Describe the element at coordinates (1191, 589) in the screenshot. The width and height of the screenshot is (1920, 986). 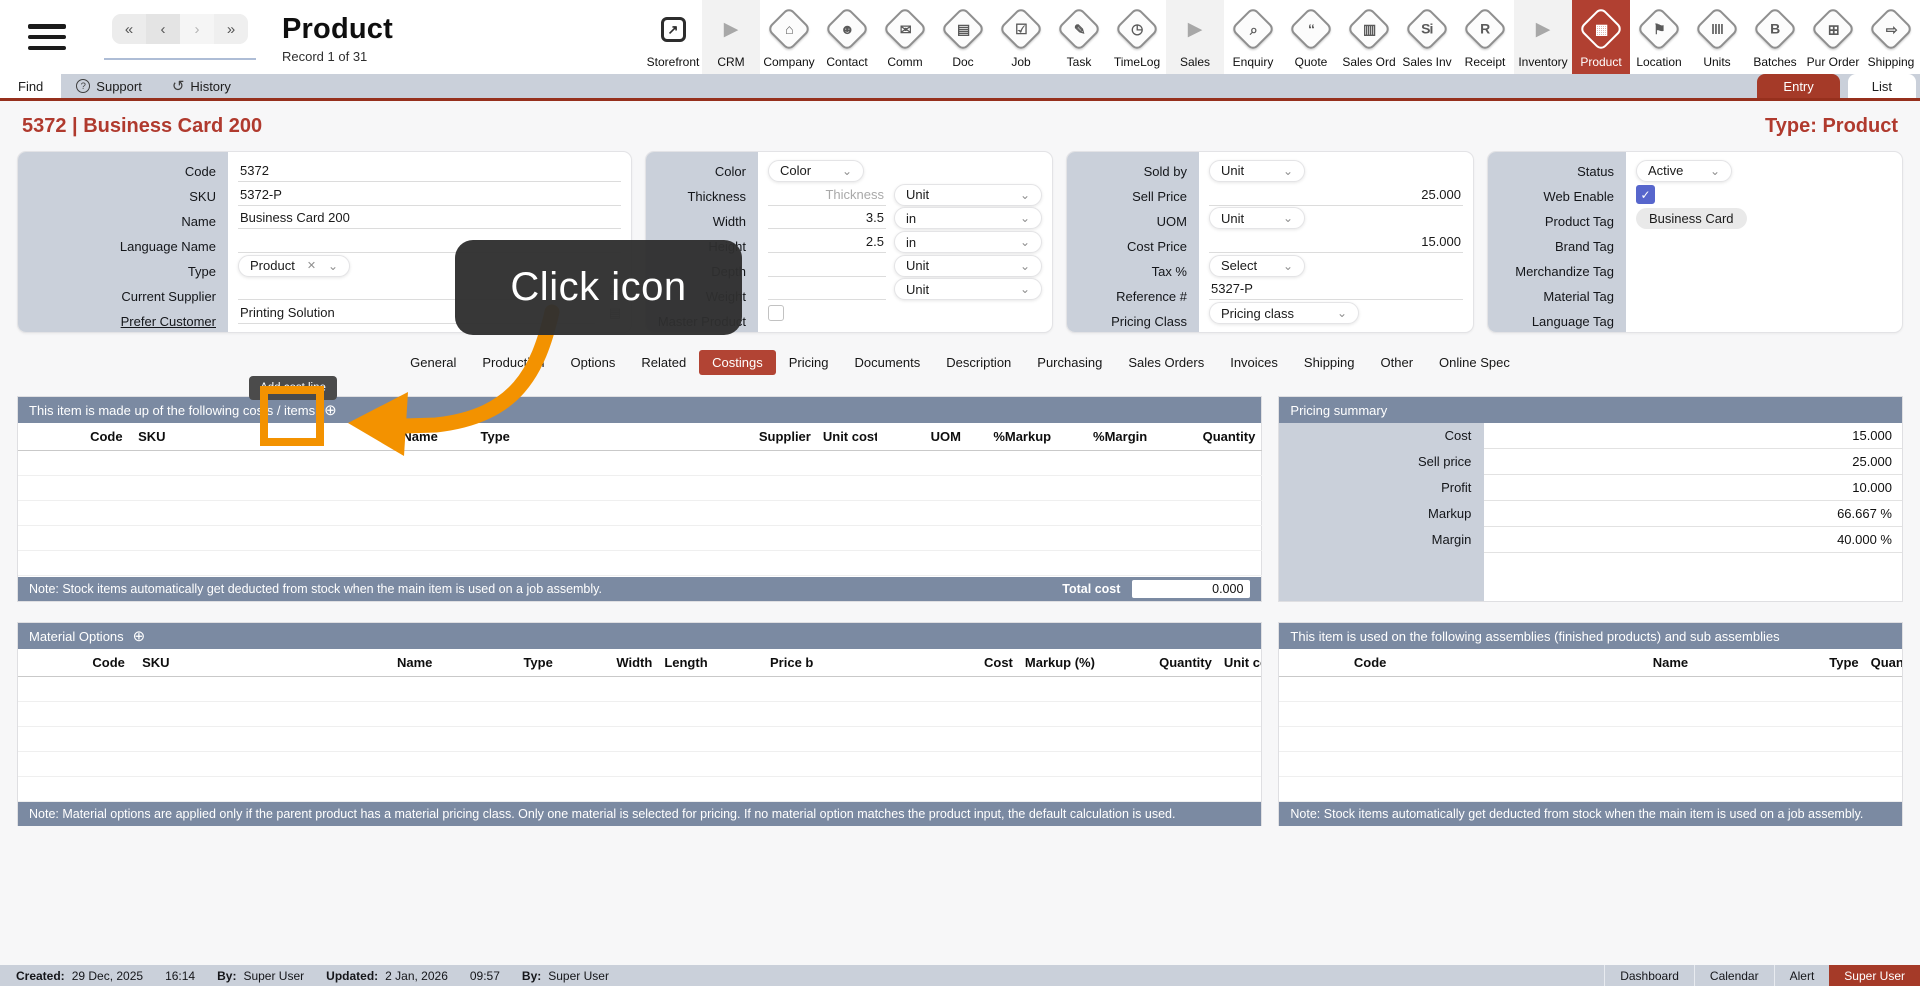
I see `total-cost-field: 0.000` at that location.